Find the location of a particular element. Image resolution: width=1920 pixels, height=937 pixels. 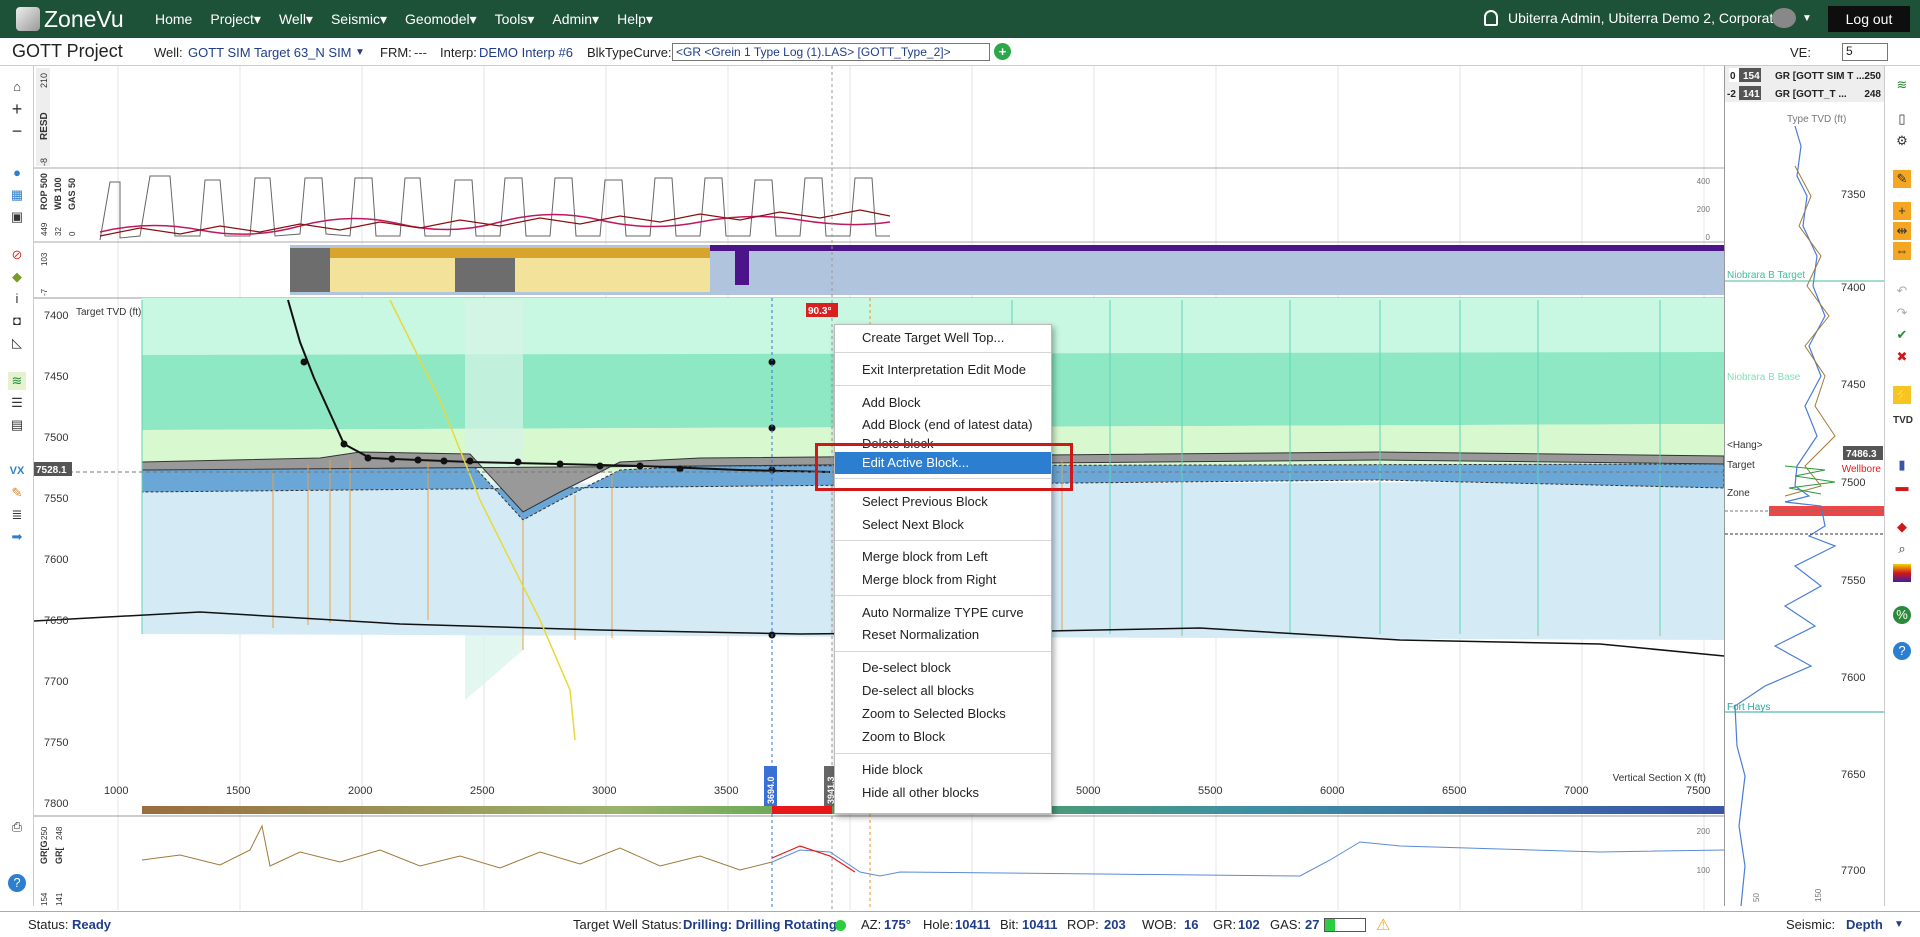

top-label: Zone is located at coordinates (1738, 493).